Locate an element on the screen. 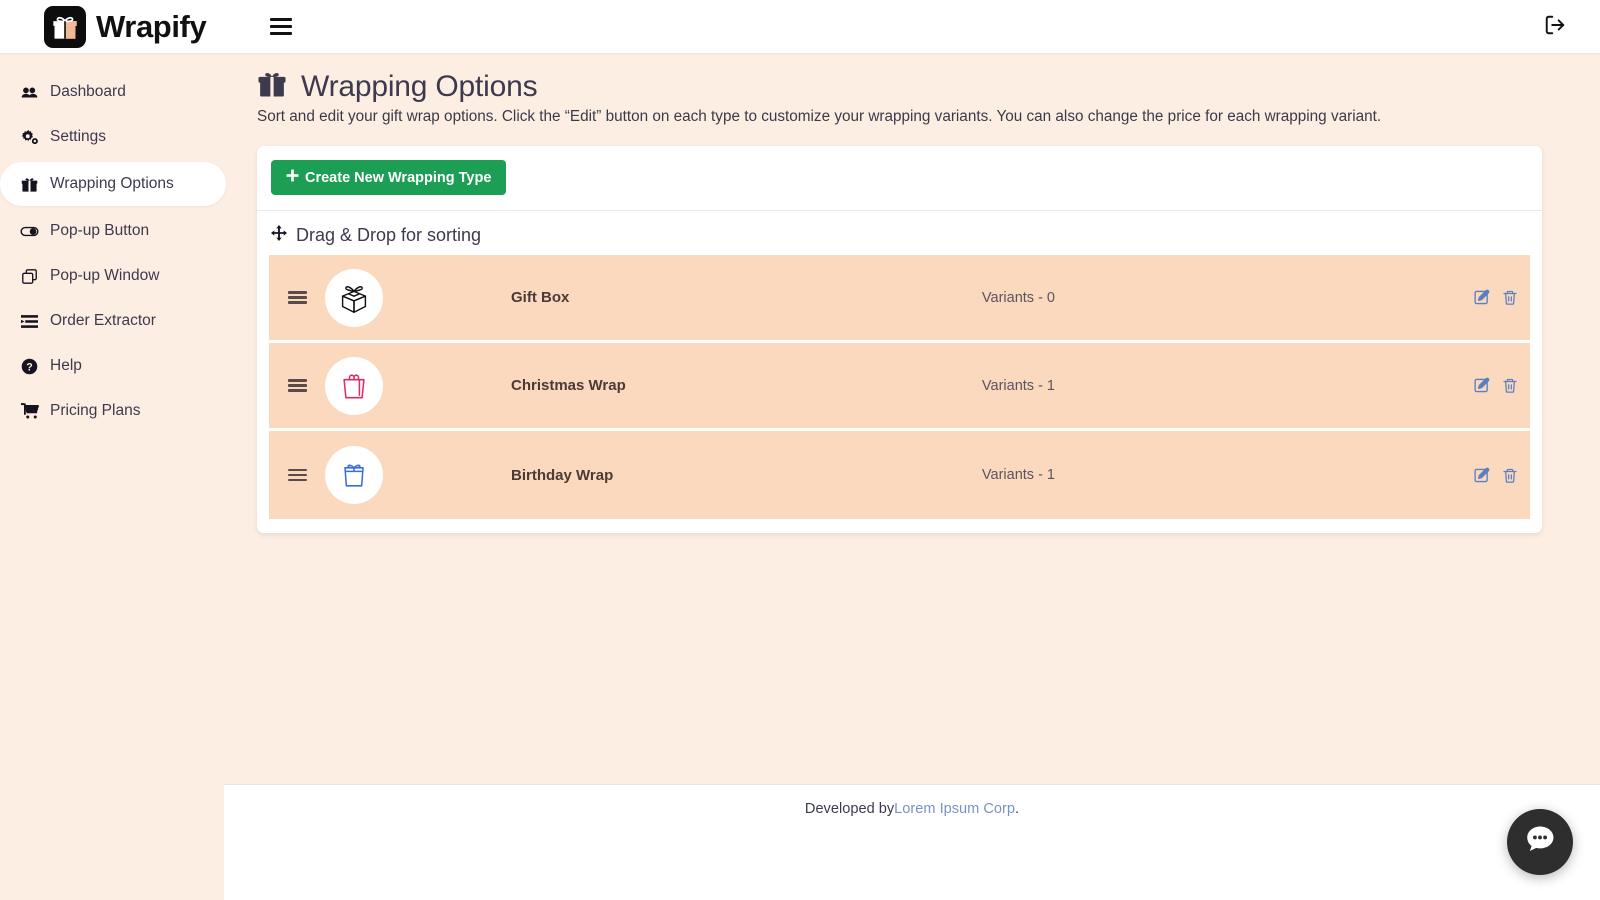 This screenshot has width=1600, height=900. dashboard-icon is located at coordinates (29, 92).